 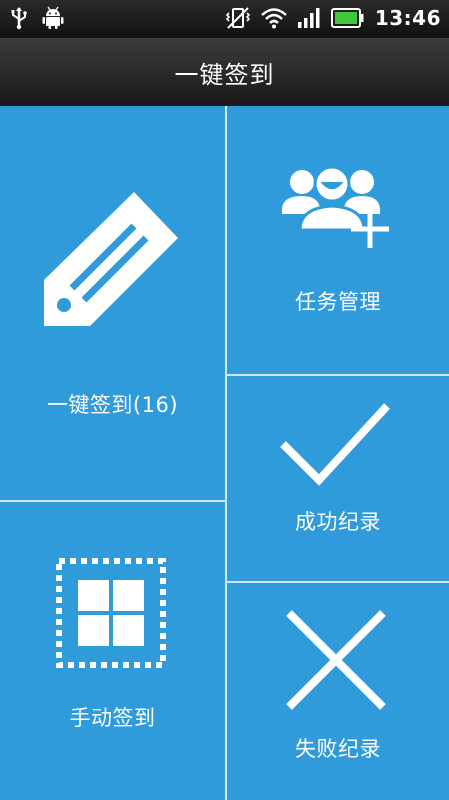 I want to click on checkmark-icon, so click(x=335, y=444).